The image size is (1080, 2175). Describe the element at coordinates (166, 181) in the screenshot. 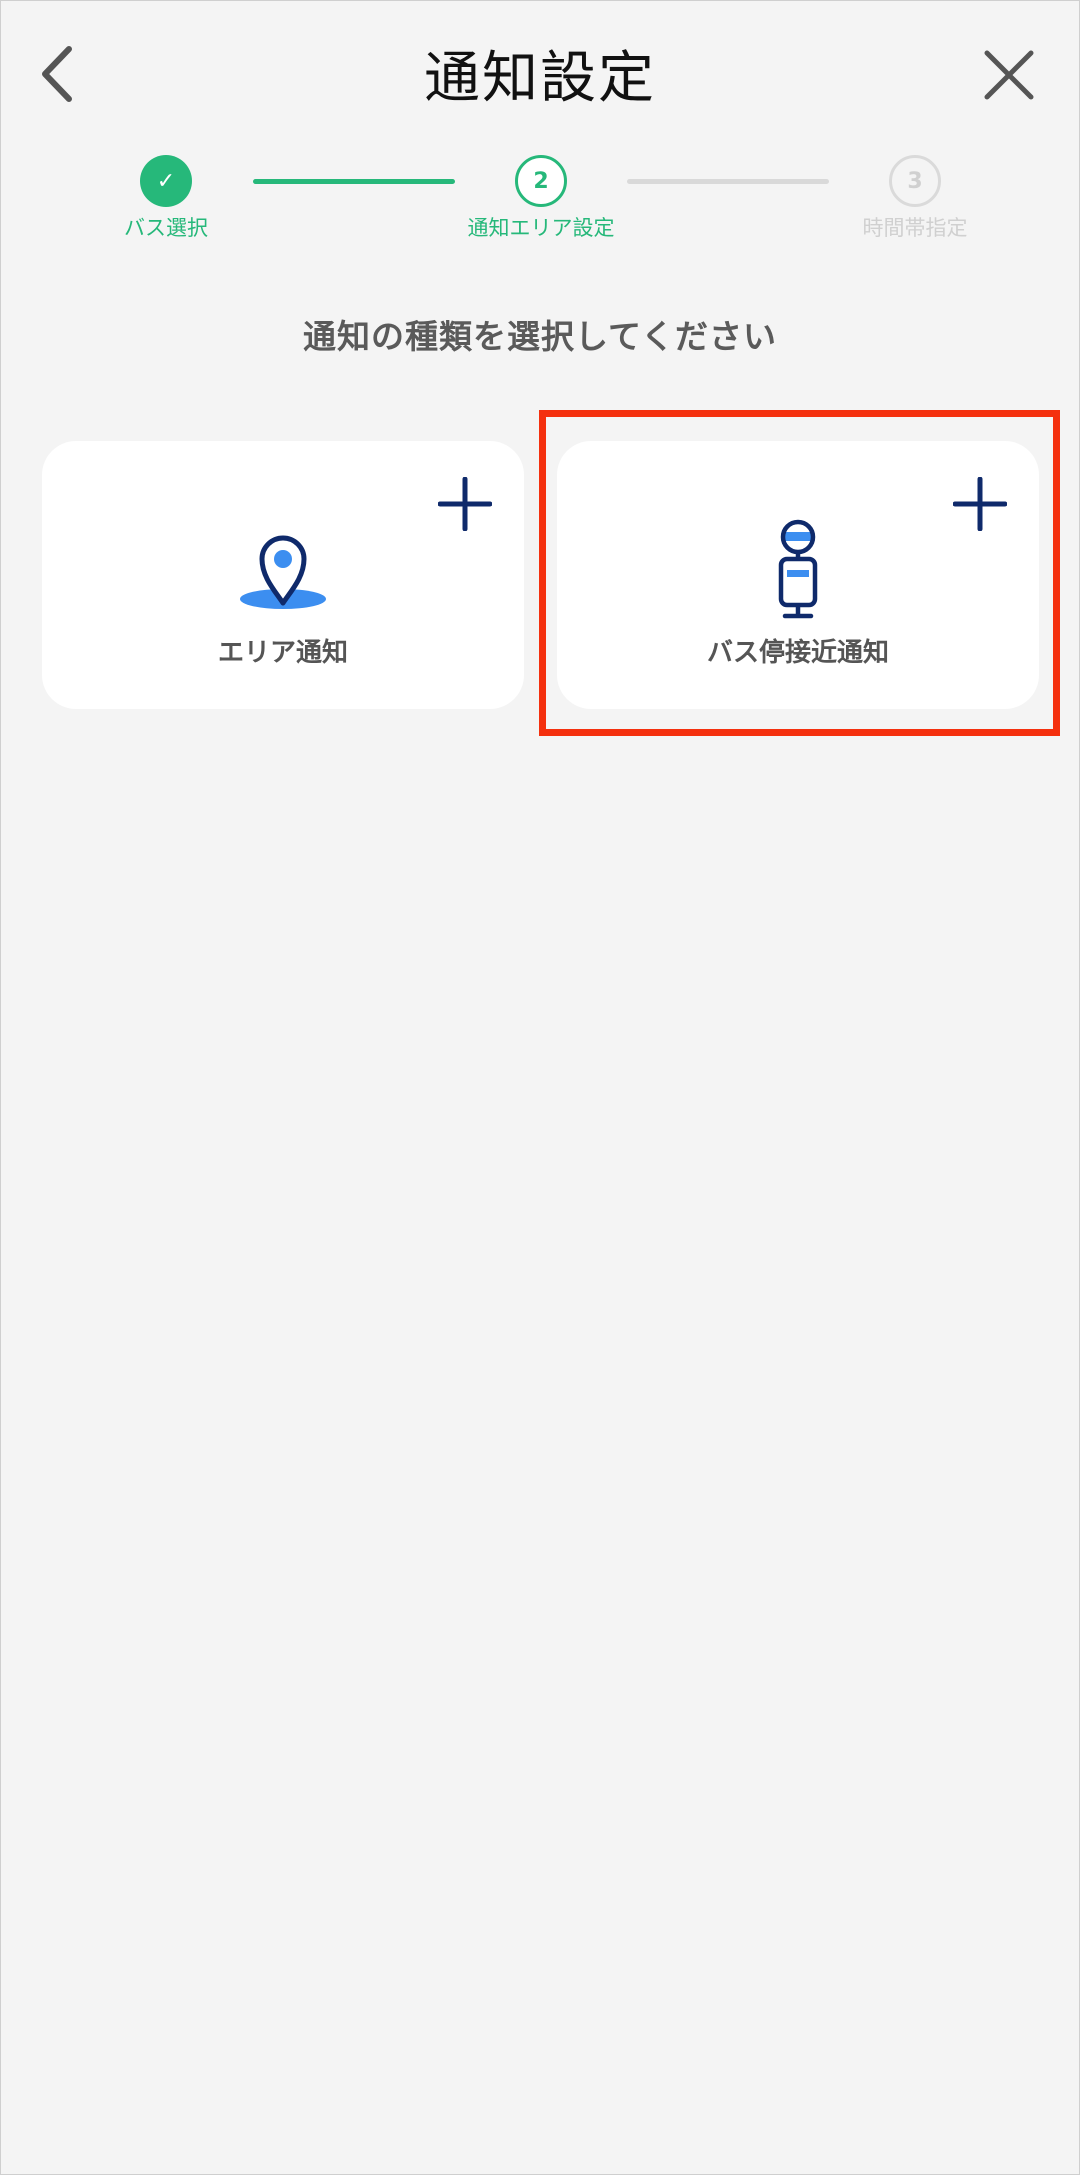

I see `check-icon: ✓` at that location.